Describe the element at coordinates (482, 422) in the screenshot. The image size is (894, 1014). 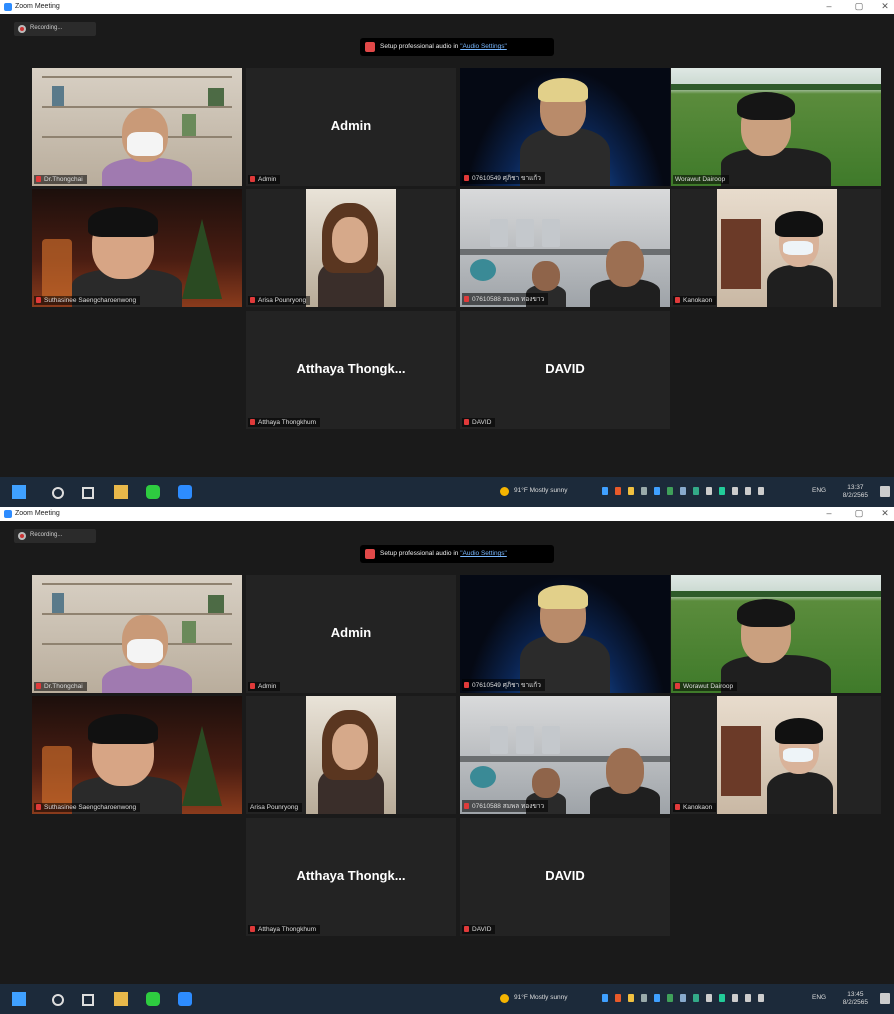
I see `participant-name: DAVID` at that location.